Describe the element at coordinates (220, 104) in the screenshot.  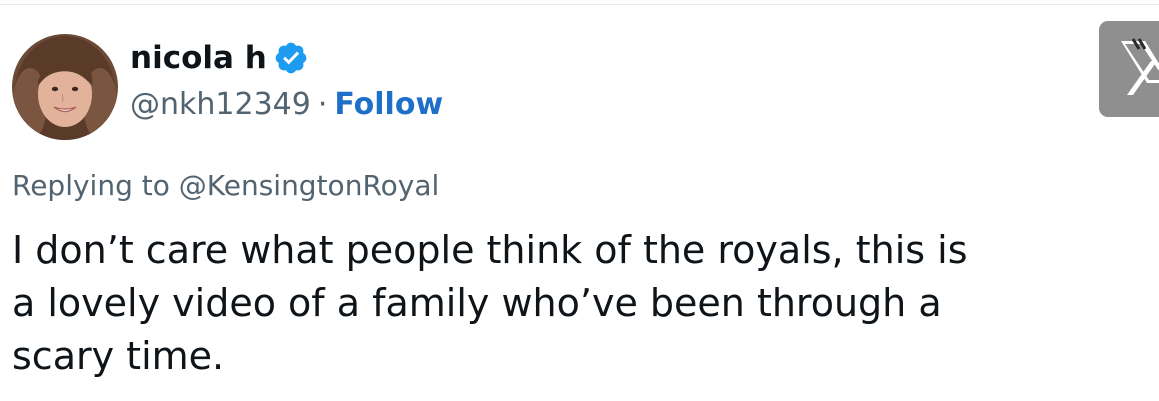
I see `author-handle: @nkh12349` at that location.